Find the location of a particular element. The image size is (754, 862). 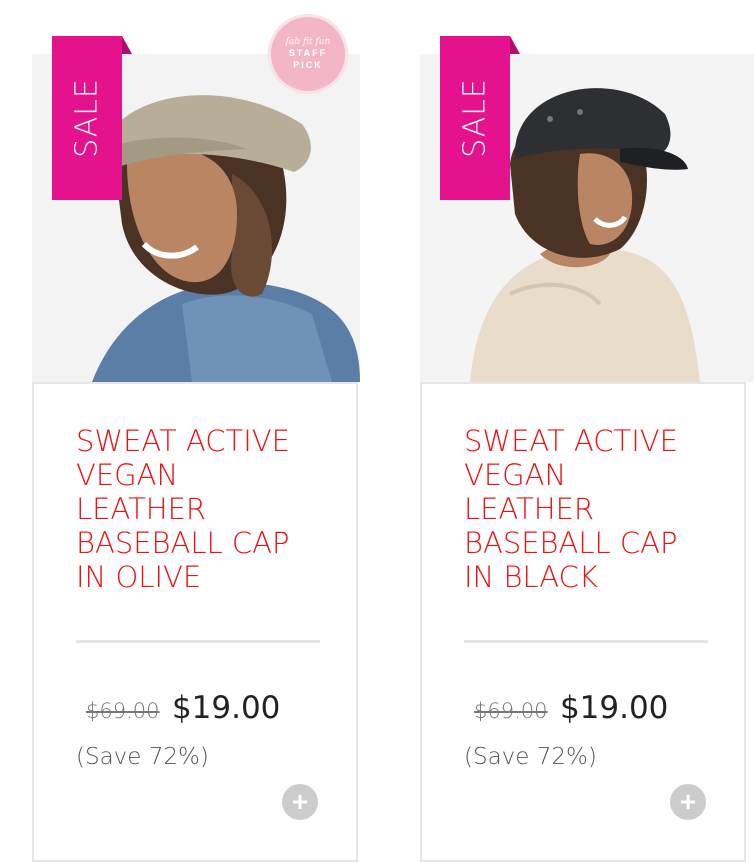

staff-pick-badge: fab fit fun STAFF PICK is located at coordinates (308, 54).